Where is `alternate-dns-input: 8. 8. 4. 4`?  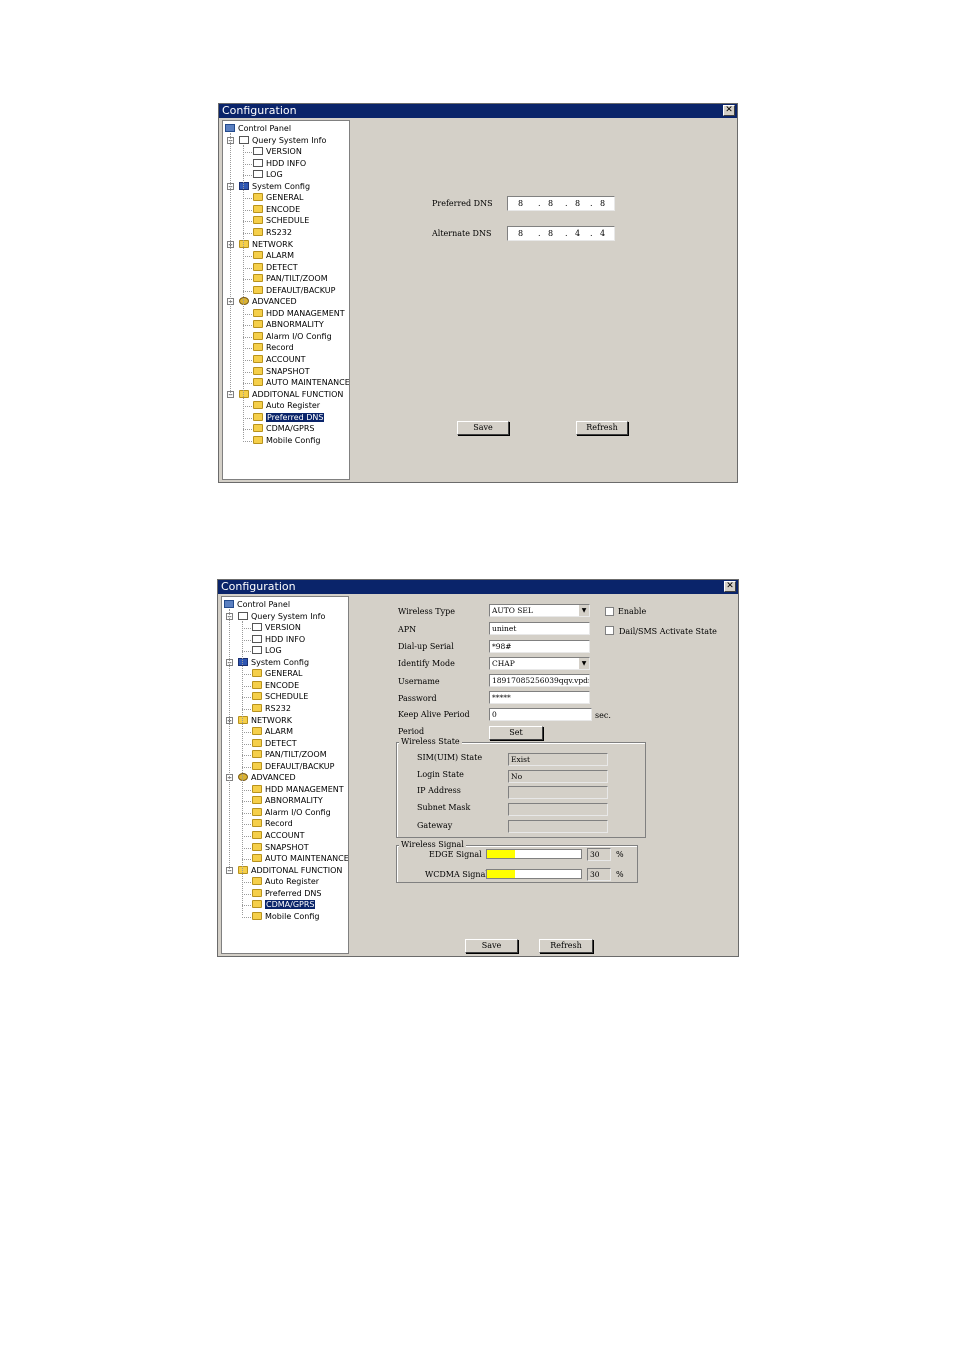 alternate-dns-input: 8. 8. 4. 4 is located at coordinates (561, 233).